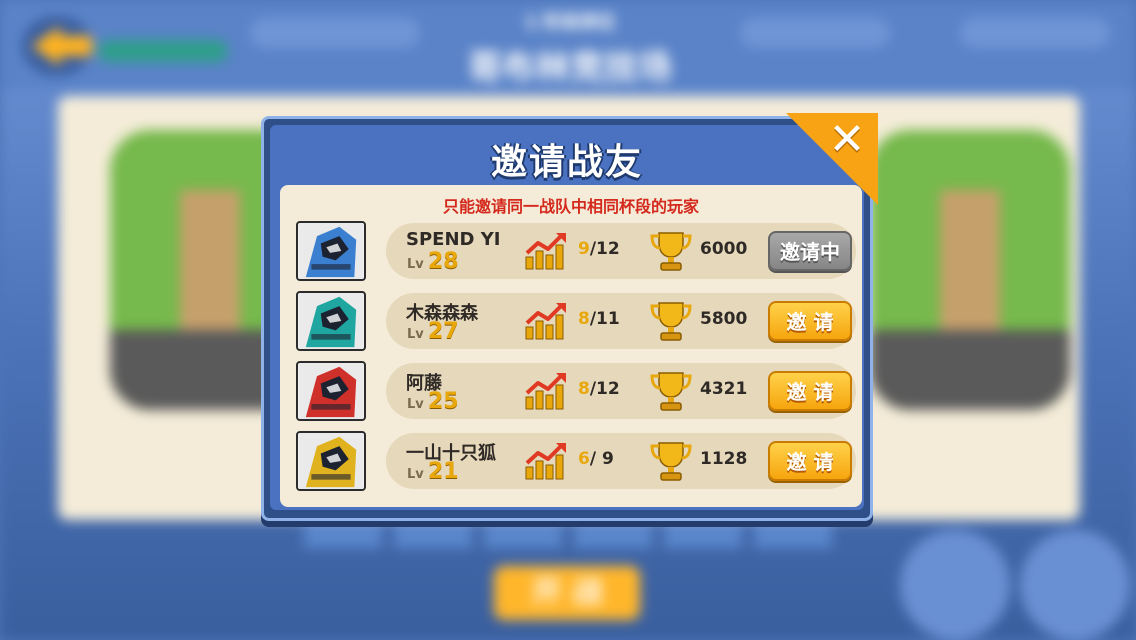  What do you see at coordinates (443, 471) in the screenshot?
I see `player-level: 21` at bounding box center [443, 471].